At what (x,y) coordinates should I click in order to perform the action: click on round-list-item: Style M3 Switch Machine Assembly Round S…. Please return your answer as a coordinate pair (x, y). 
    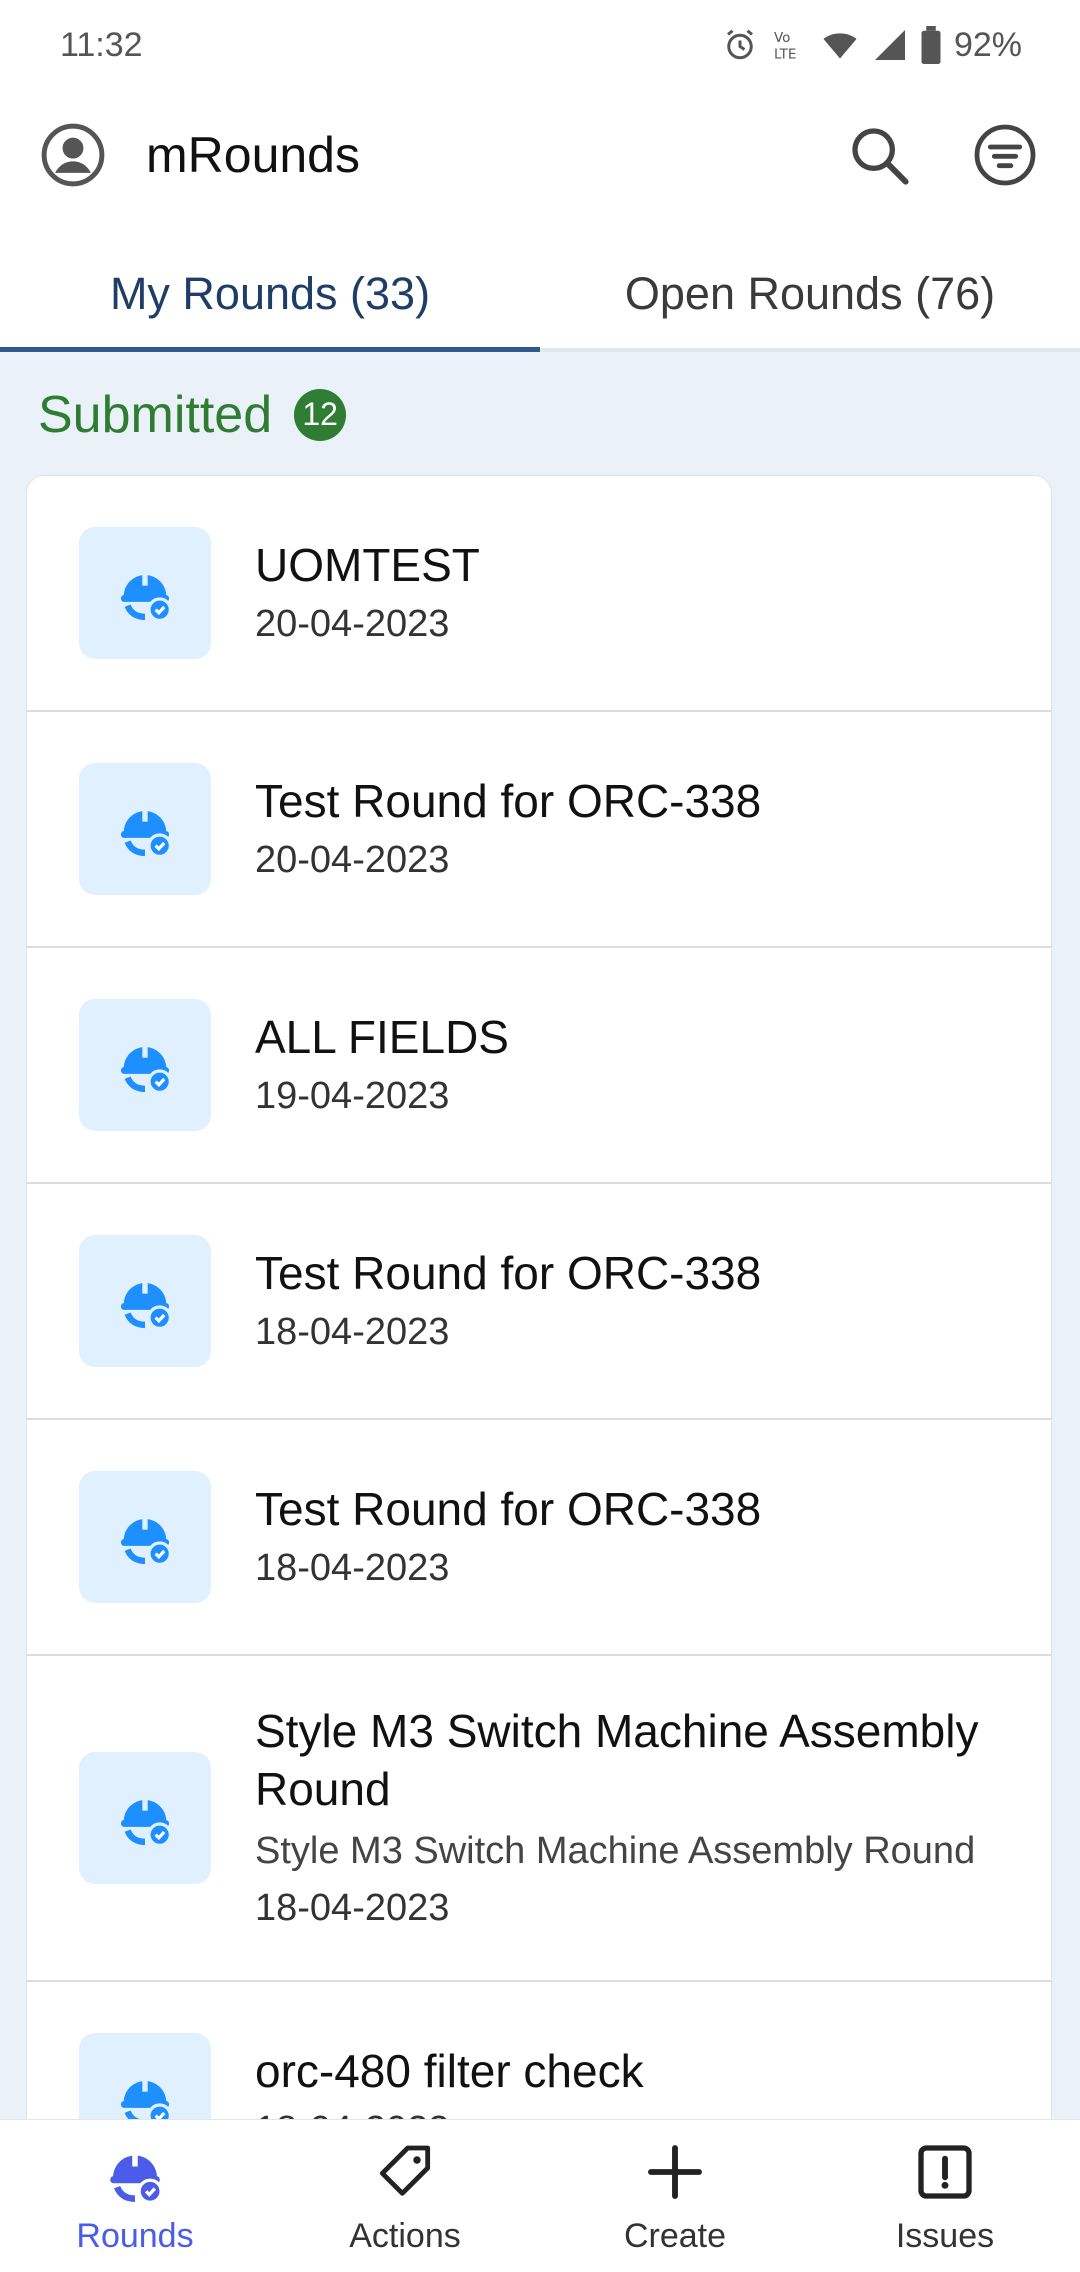
    Looking at the image, I should click on (539, 1819).